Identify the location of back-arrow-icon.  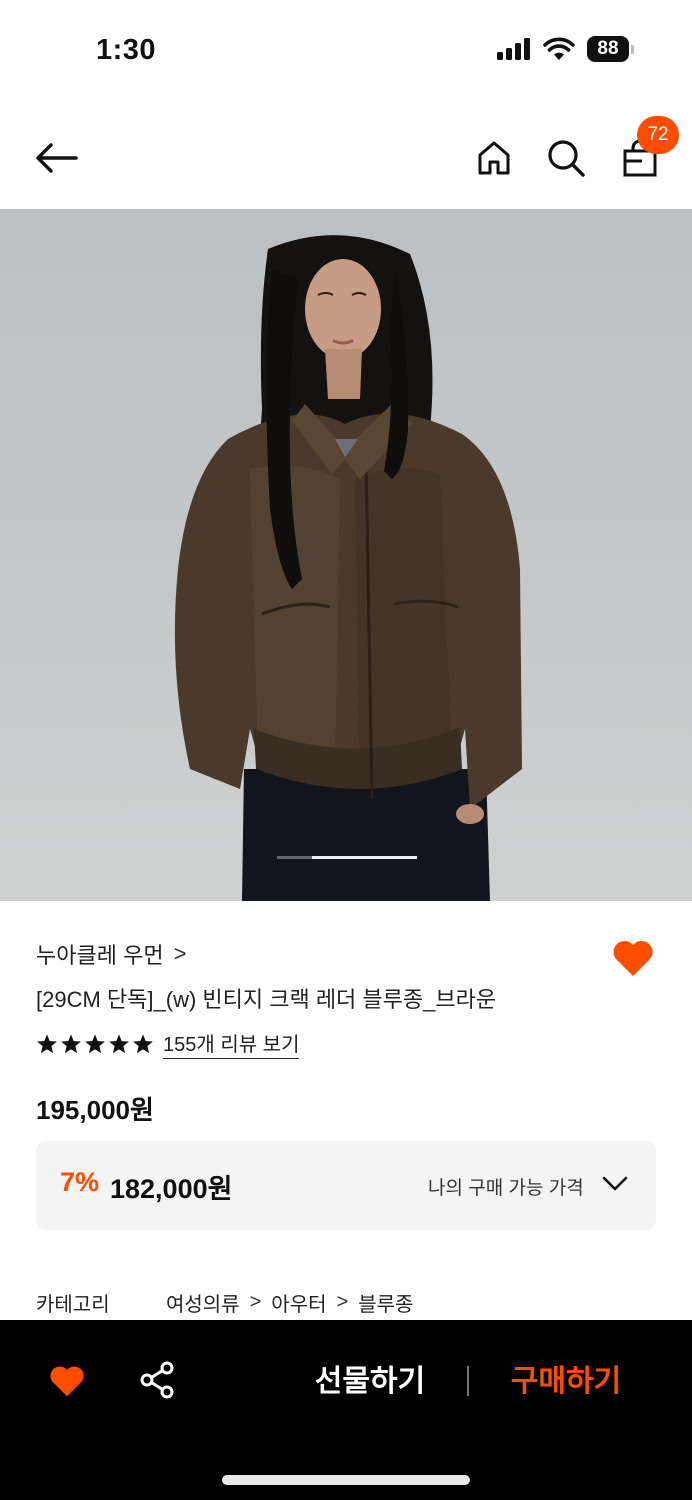
(57, 158).